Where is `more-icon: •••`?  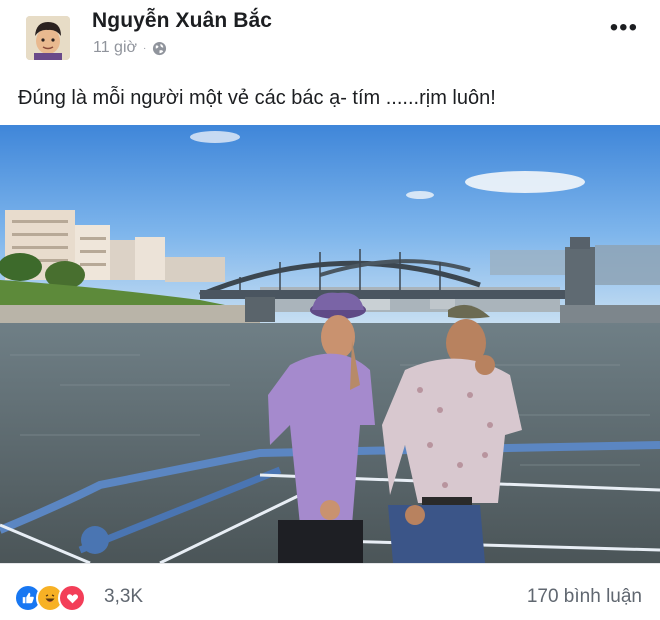 more-icon: ••• is located at coordinates (624, 28).